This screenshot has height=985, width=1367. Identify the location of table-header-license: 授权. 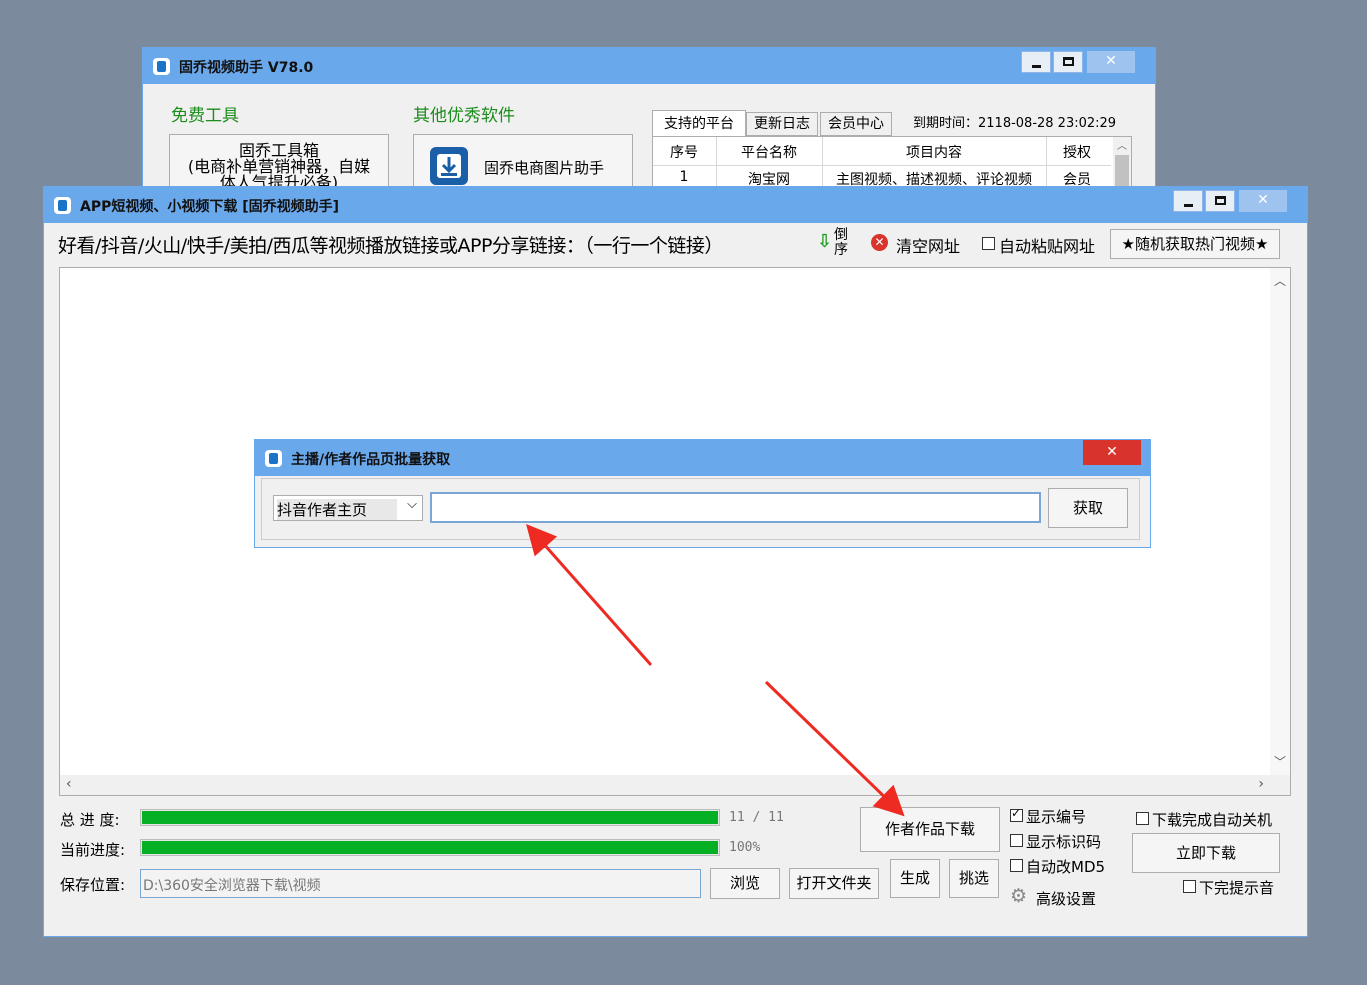
(1077, 153).